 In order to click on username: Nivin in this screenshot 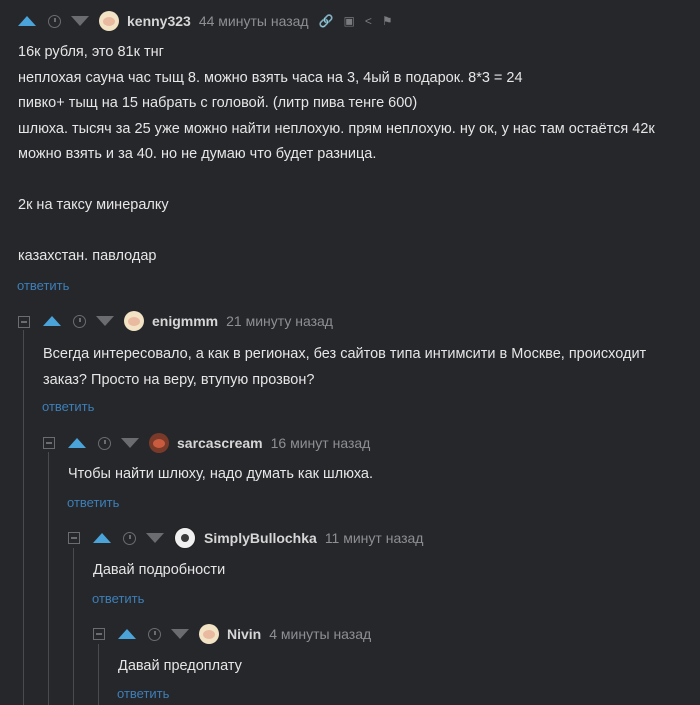, I will do `click(244, 634)`.